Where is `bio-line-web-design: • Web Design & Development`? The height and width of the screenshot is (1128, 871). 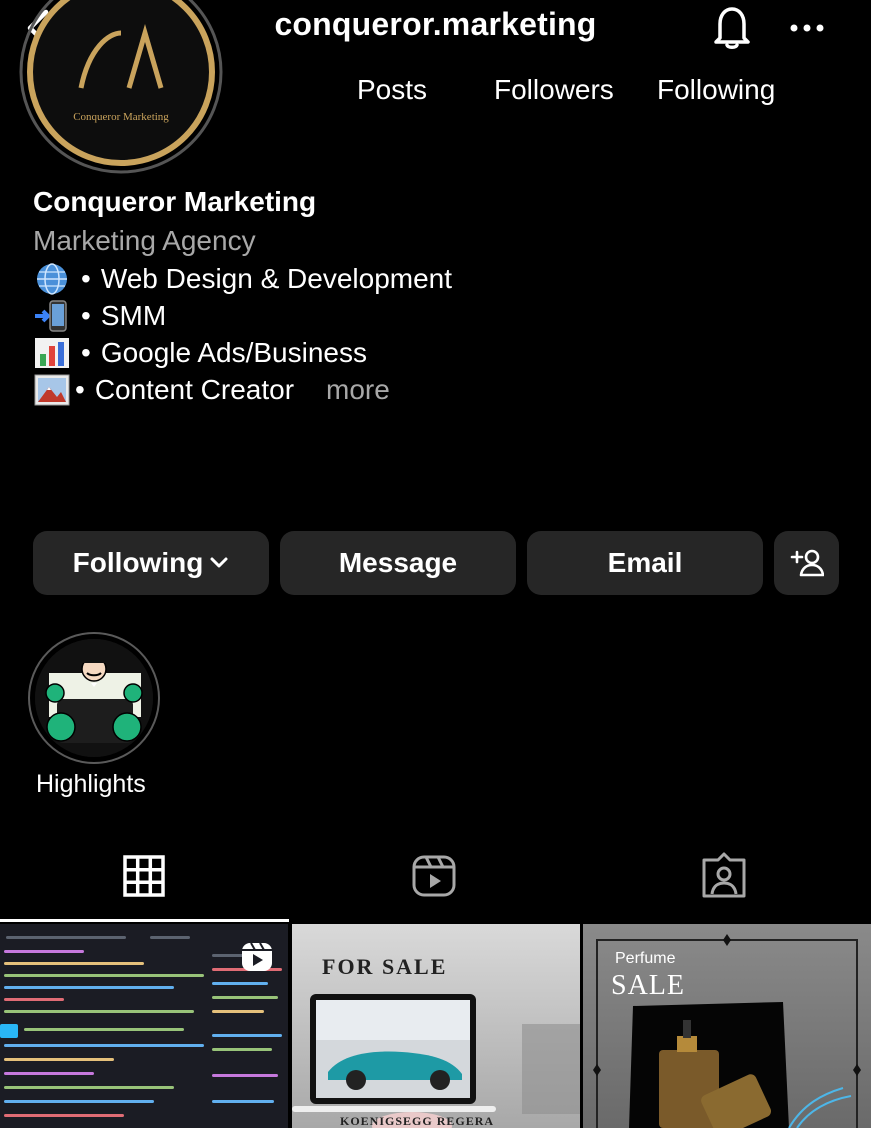
bio-line-web-design: • Web Design & Development is located at coordinates (242, 279).